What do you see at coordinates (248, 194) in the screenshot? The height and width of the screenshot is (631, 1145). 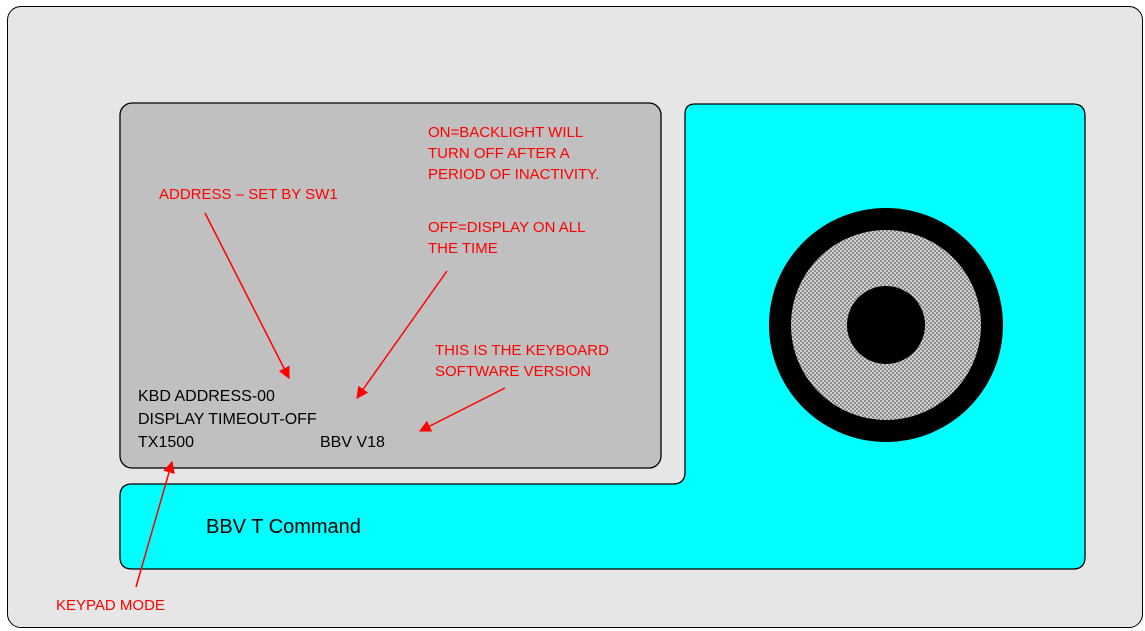 I see `address-note: ADDRESS – SET BY SW1` at bounding box center [248, 194].